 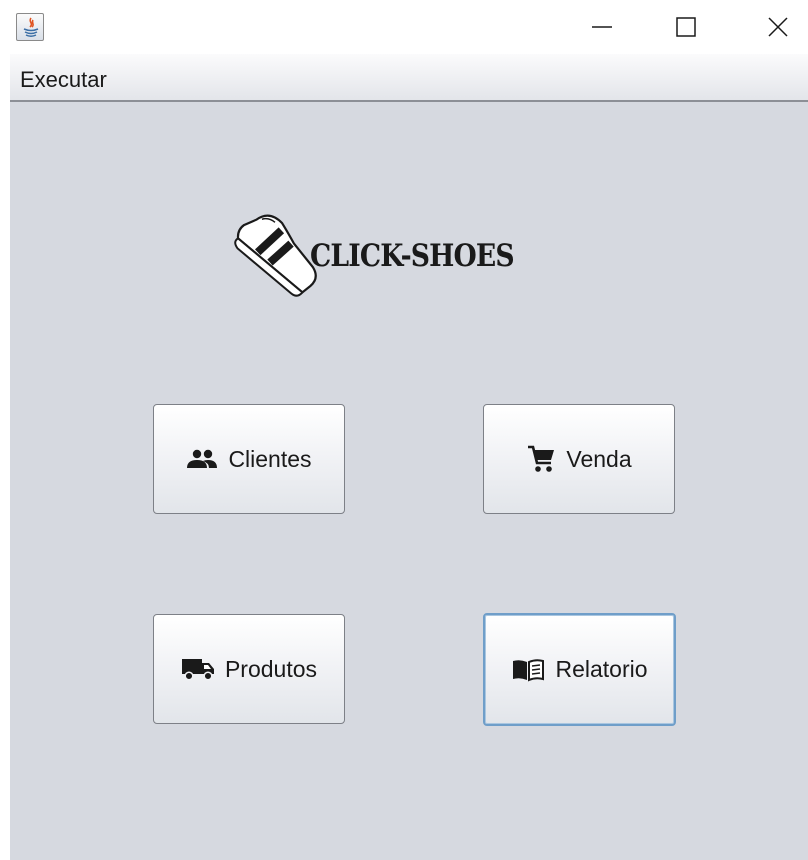 I want to click on title-bar, so click(x=404, y=27).